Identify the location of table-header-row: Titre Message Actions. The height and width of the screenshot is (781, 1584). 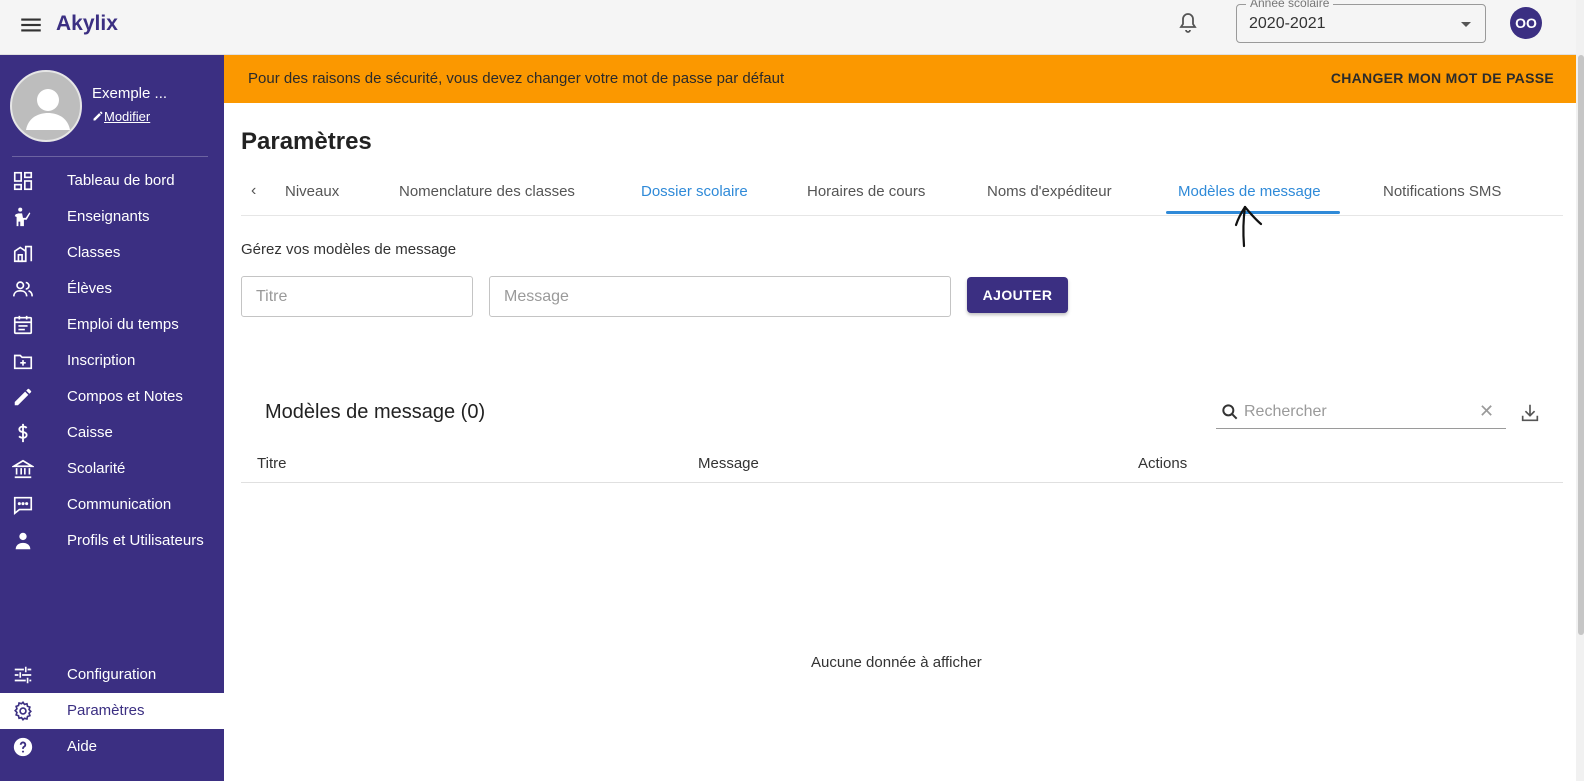
(902, 464).